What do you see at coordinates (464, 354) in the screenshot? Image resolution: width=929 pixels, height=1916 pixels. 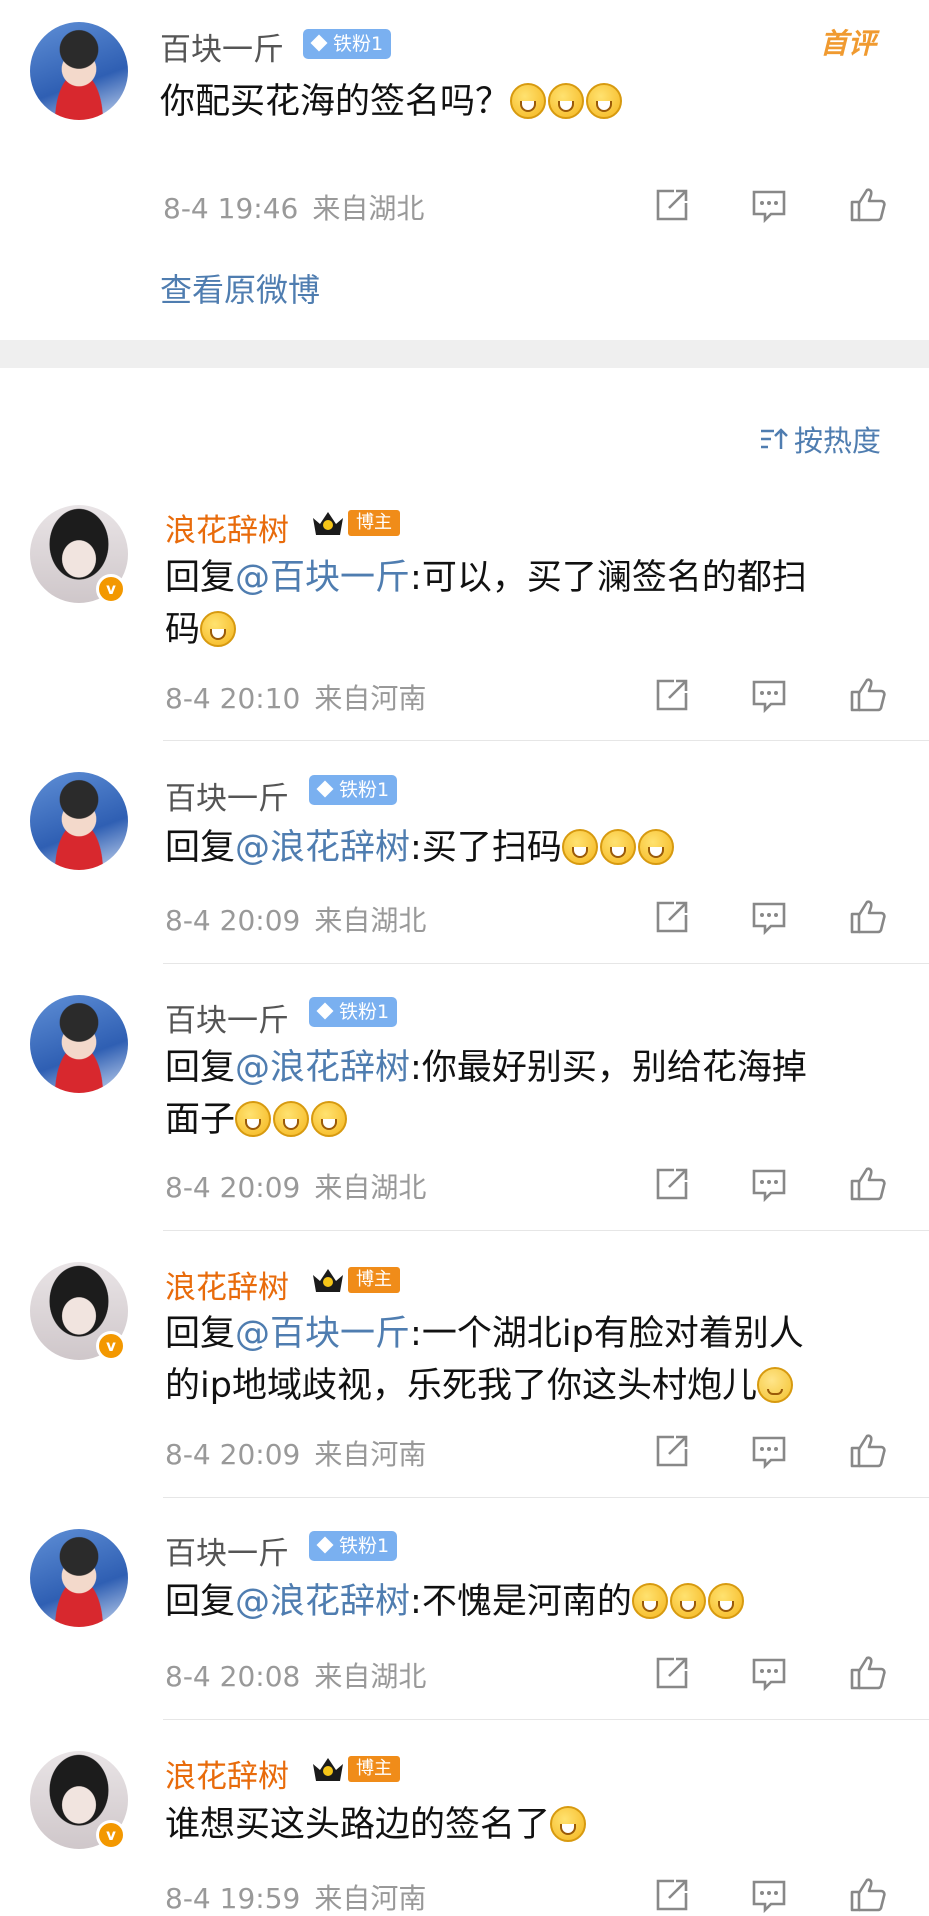 I see `section-divider` at bounding box center [464, 354].